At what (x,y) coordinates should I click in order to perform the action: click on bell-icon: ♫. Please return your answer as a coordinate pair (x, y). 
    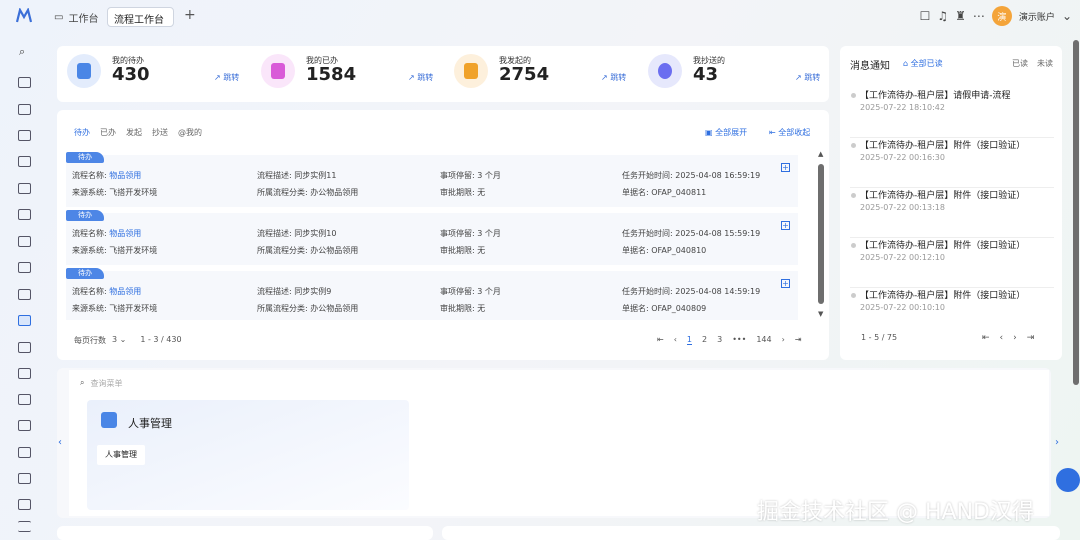
    Looking at the image, I should click on (942, 16).